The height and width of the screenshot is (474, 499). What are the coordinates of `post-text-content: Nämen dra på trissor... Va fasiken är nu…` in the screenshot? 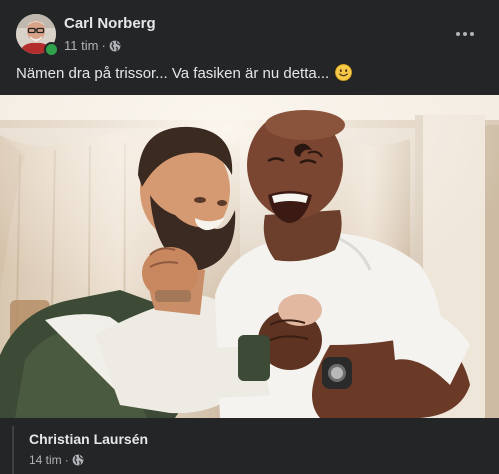 It's located at (173, 73).